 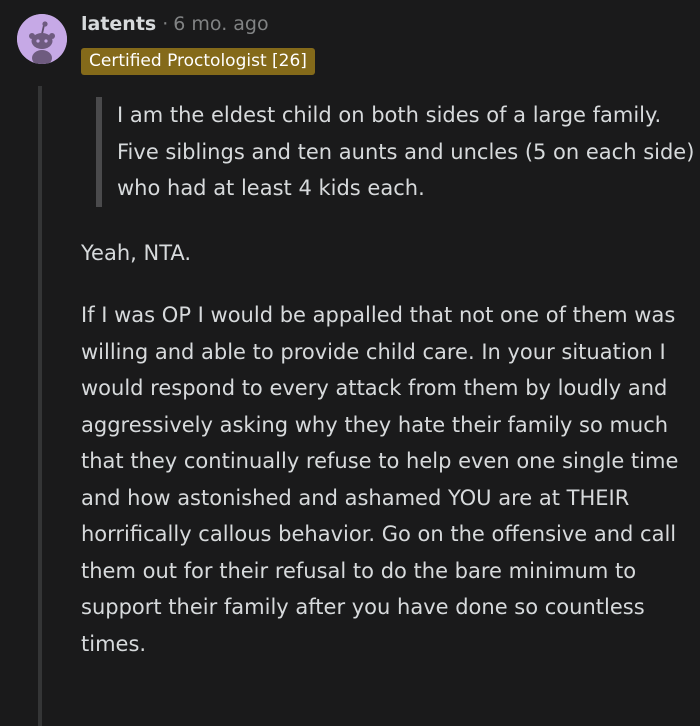 What do you see at coordinates (198, 61) in the screenshot?
I see `user-flair: Certified Proctologist [26]` at bounding box center [198, 61].